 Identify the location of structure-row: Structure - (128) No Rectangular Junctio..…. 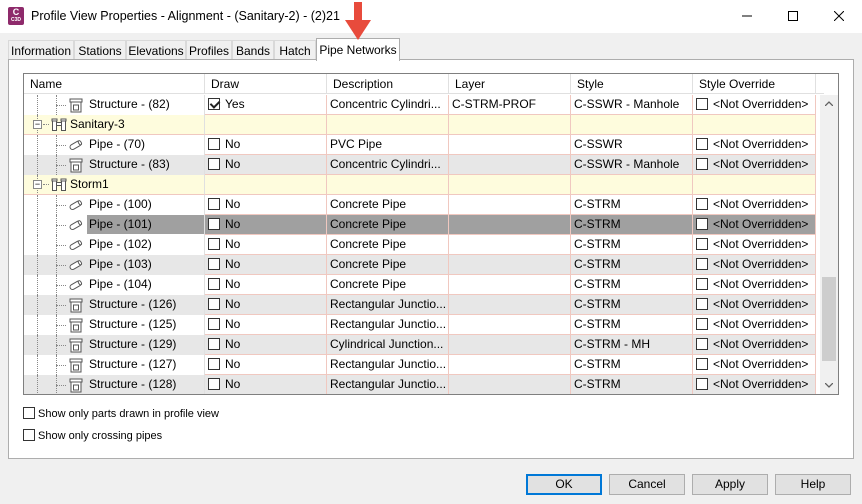
(420, 384).